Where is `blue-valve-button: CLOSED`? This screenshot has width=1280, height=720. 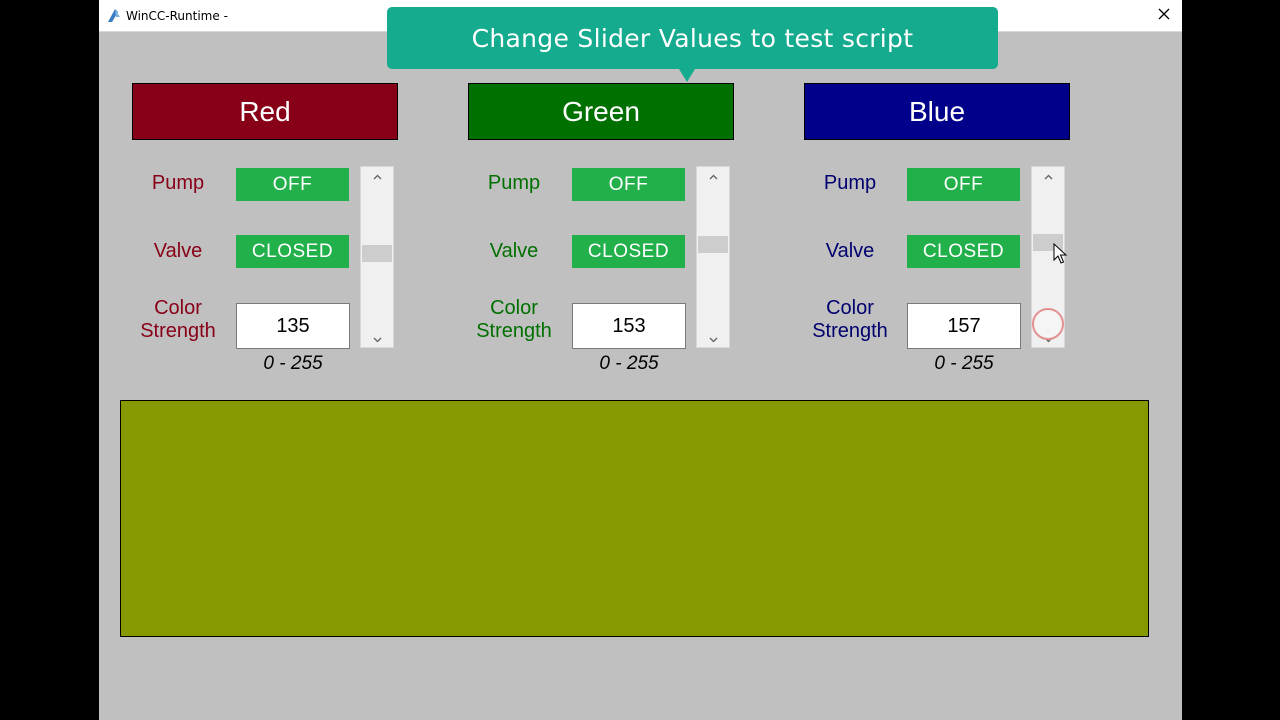
blue-valve-button: CLOSED is located at coordinates (963, 251).